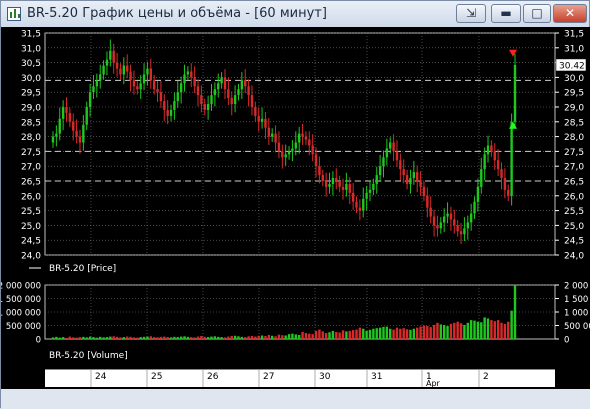  Describe the element at coordinates (574, 35) in the screenshot. I see `price-tick-label-right: 31,5` at that location.